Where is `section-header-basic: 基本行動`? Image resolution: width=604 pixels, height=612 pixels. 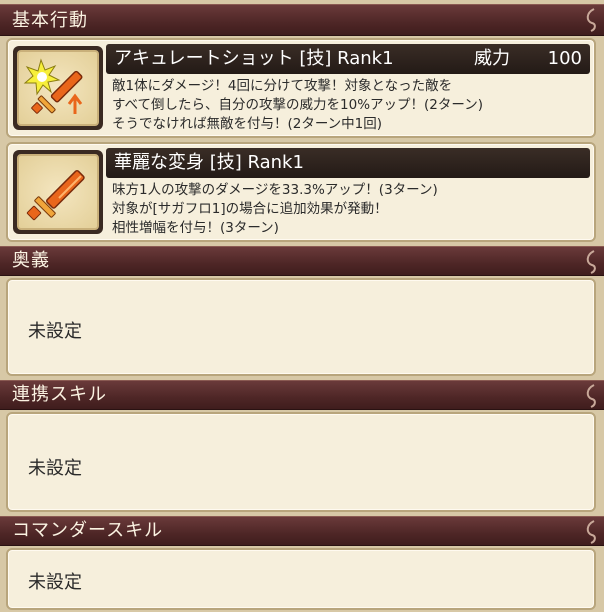
section-header-basic: 基本行動 is located at coordinates (302, 20).